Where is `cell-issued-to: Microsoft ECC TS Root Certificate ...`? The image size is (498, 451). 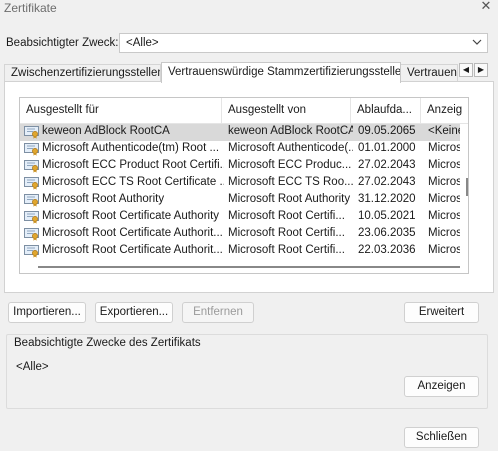
cell-issued-to: Microsoft ECC TS Root Certificate ... is located at coordinates (133, 182).